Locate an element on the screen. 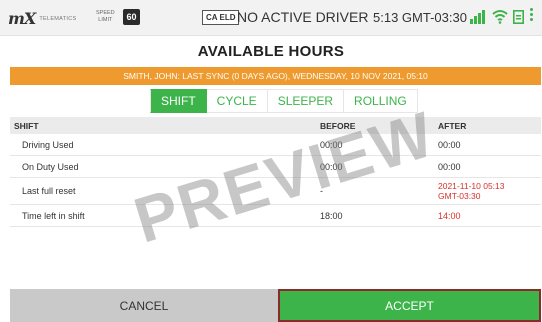  after-value-line2: GMT-03:30 is located at coordinates (459, 196).